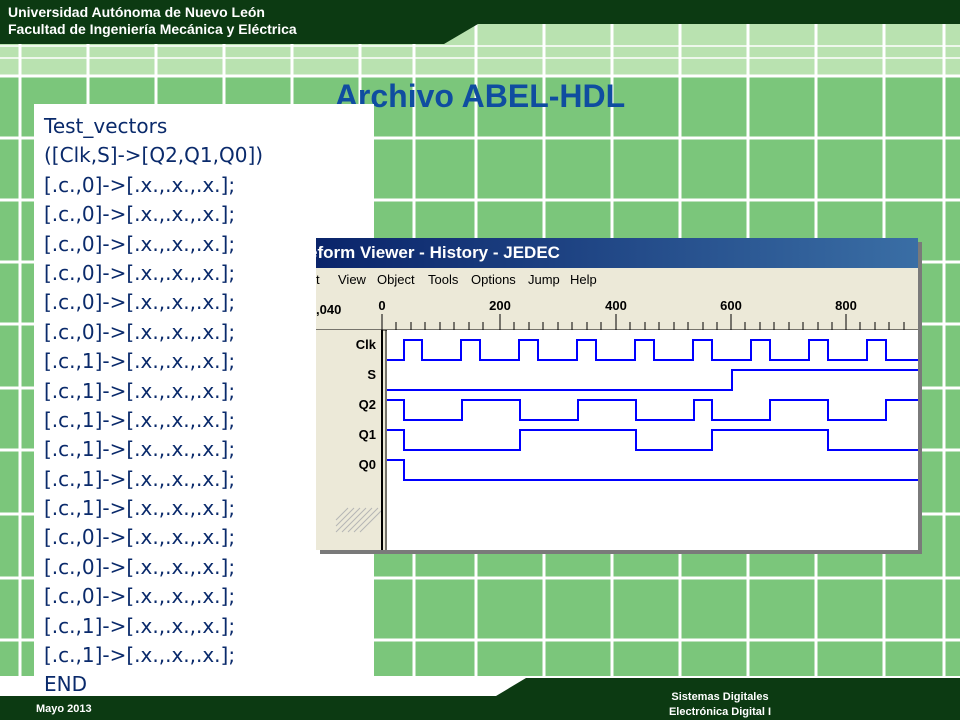 This screenshot has width=960, height=720. Describe the element at coordinates (318, 279) in the screenshot. I see `menu-edit: t` at that location.